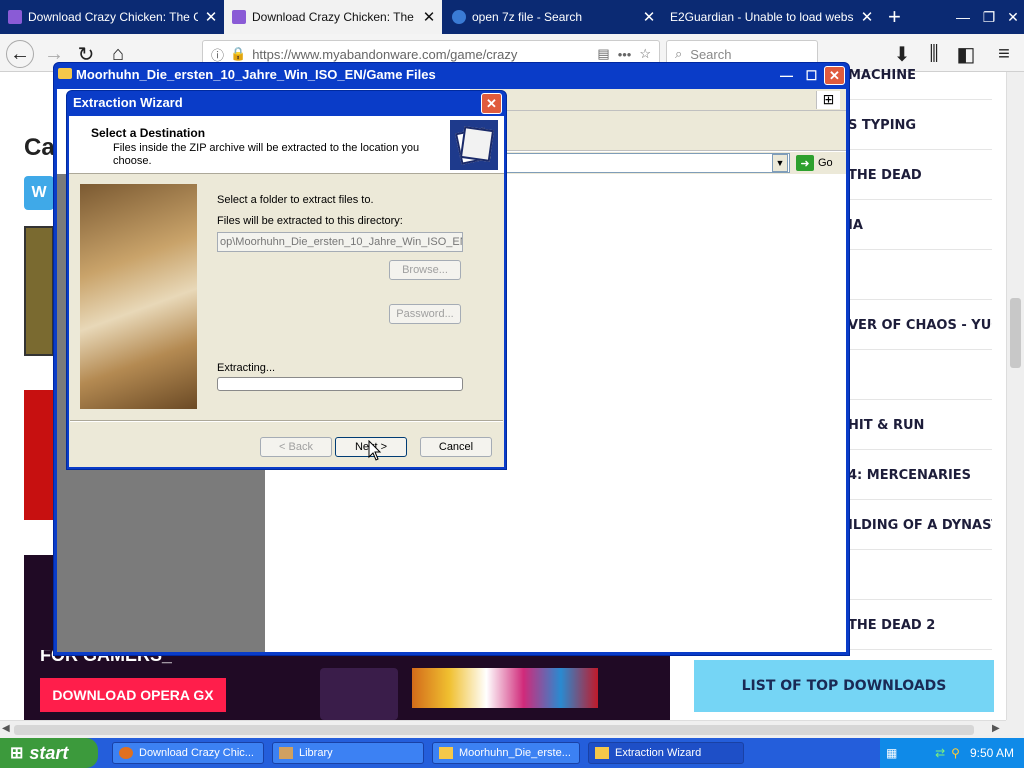  Describe the element at coordinates (459, 17) in the screenshot. I see `search-favicon-icon` at that location.